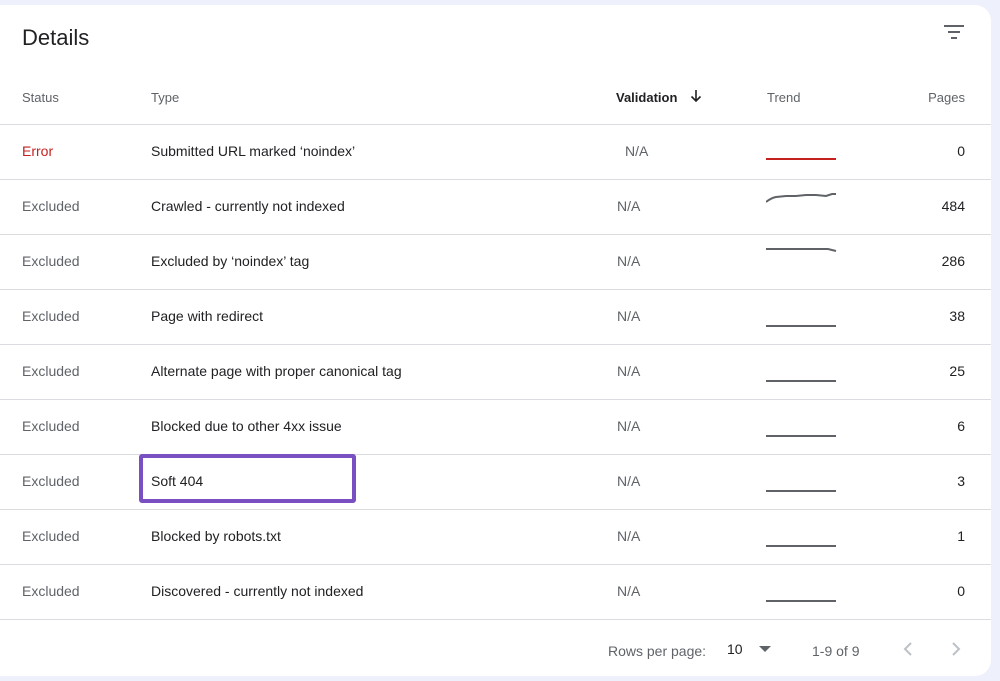 The height and width of the screenshot is (681, 1000). Describe the element at coordinates (216, 536) in the screenshot. I see `type-cell: Blocked by robots.txt` at that location.